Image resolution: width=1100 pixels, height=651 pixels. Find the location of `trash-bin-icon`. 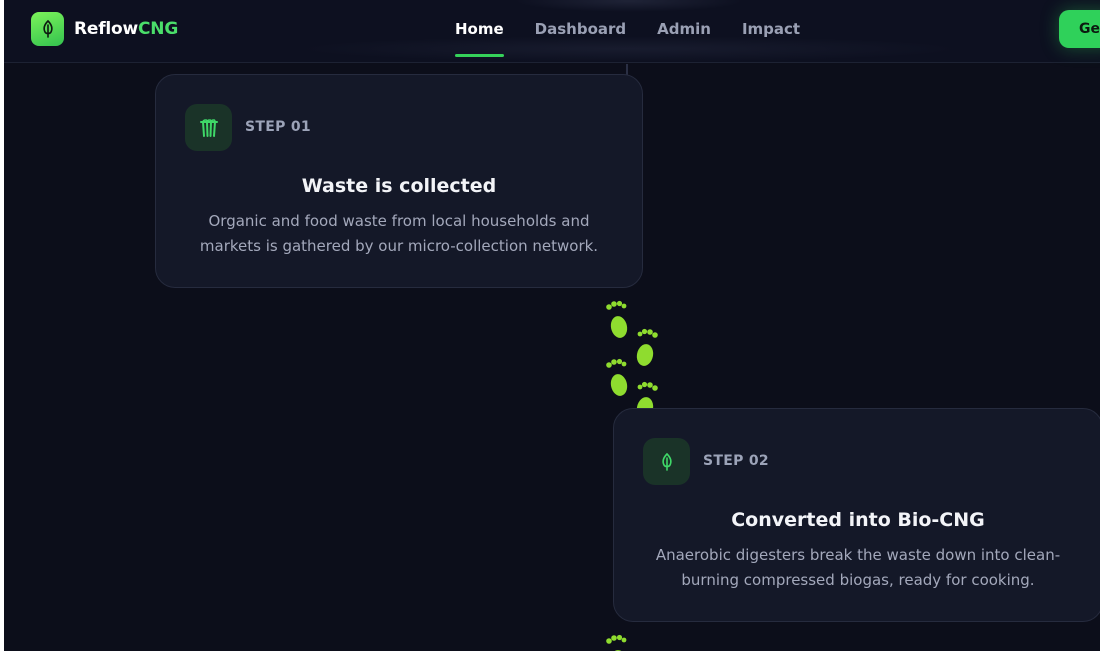

trash-bin-icon is located at coordinates (208, 127).